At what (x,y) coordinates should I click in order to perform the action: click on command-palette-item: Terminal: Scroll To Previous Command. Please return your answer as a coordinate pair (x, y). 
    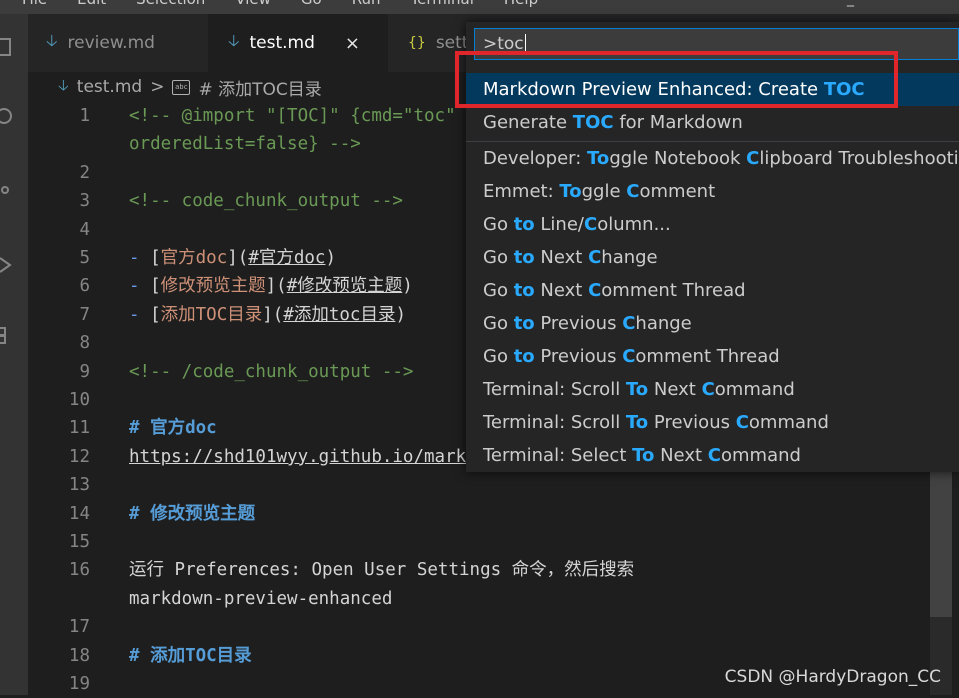
    Looking at the image, I should click on (712, 422).